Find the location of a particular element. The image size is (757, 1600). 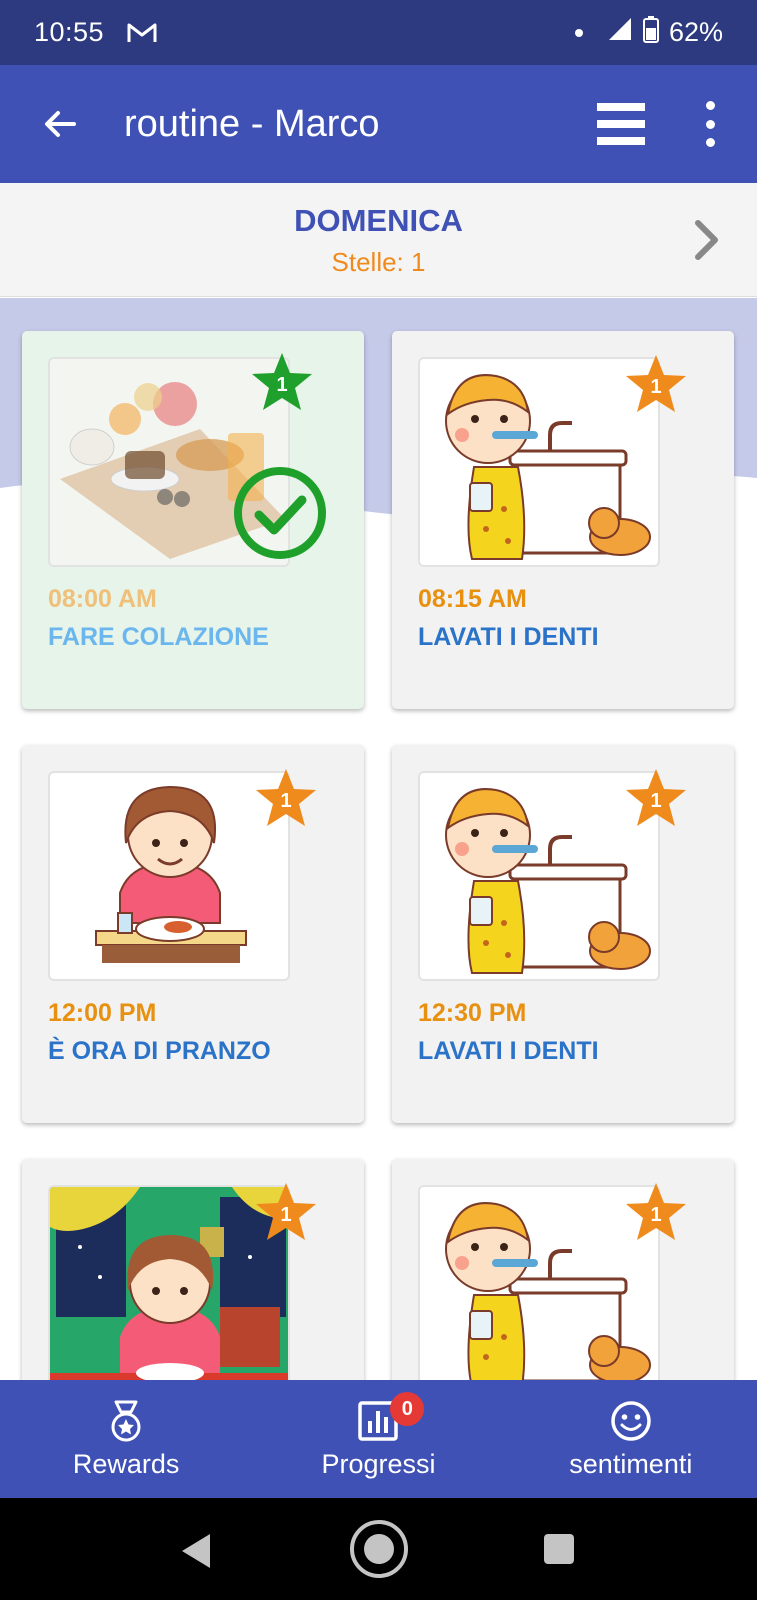

system-nav-bar is located at coordinates (378, 1549).